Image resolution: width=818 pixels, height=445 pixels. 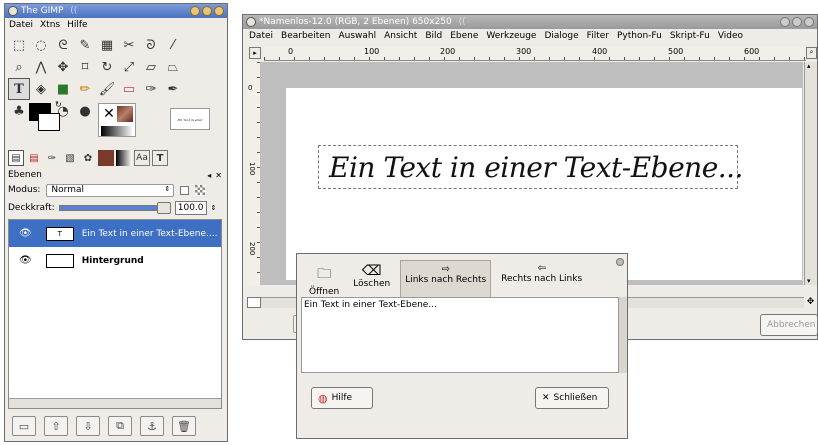 I want to click on gradients-tab-icon, so click(x=124, y=158).